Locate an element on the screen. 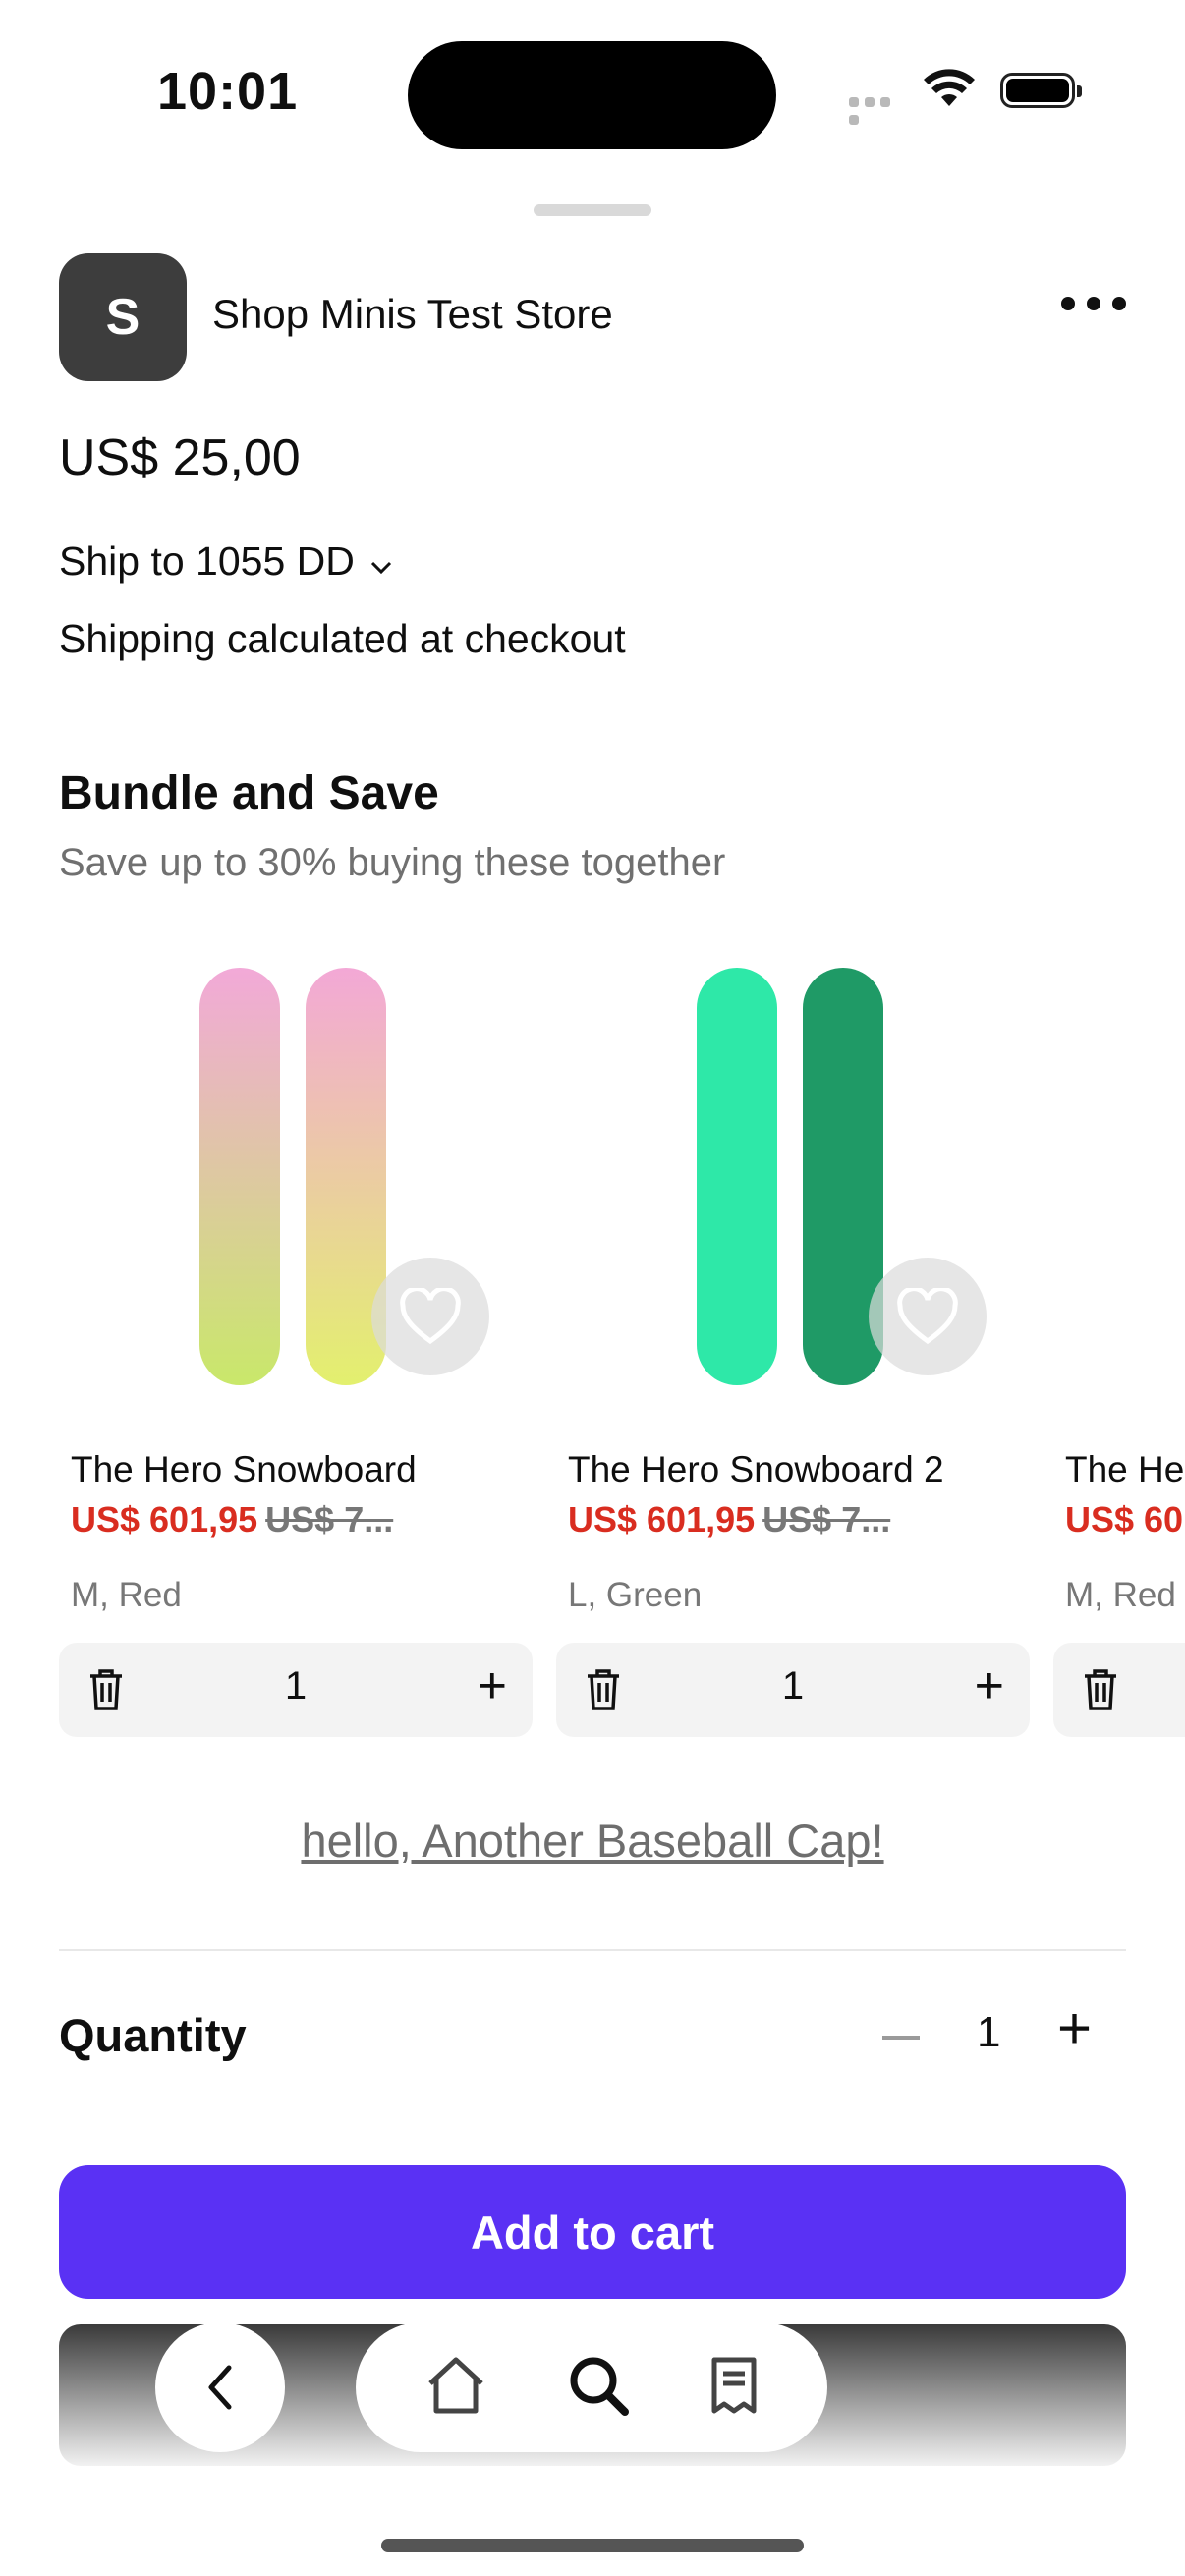 This screenshot has height=2576, width=1185. minus-icon is located at coordinates (901, 2038).